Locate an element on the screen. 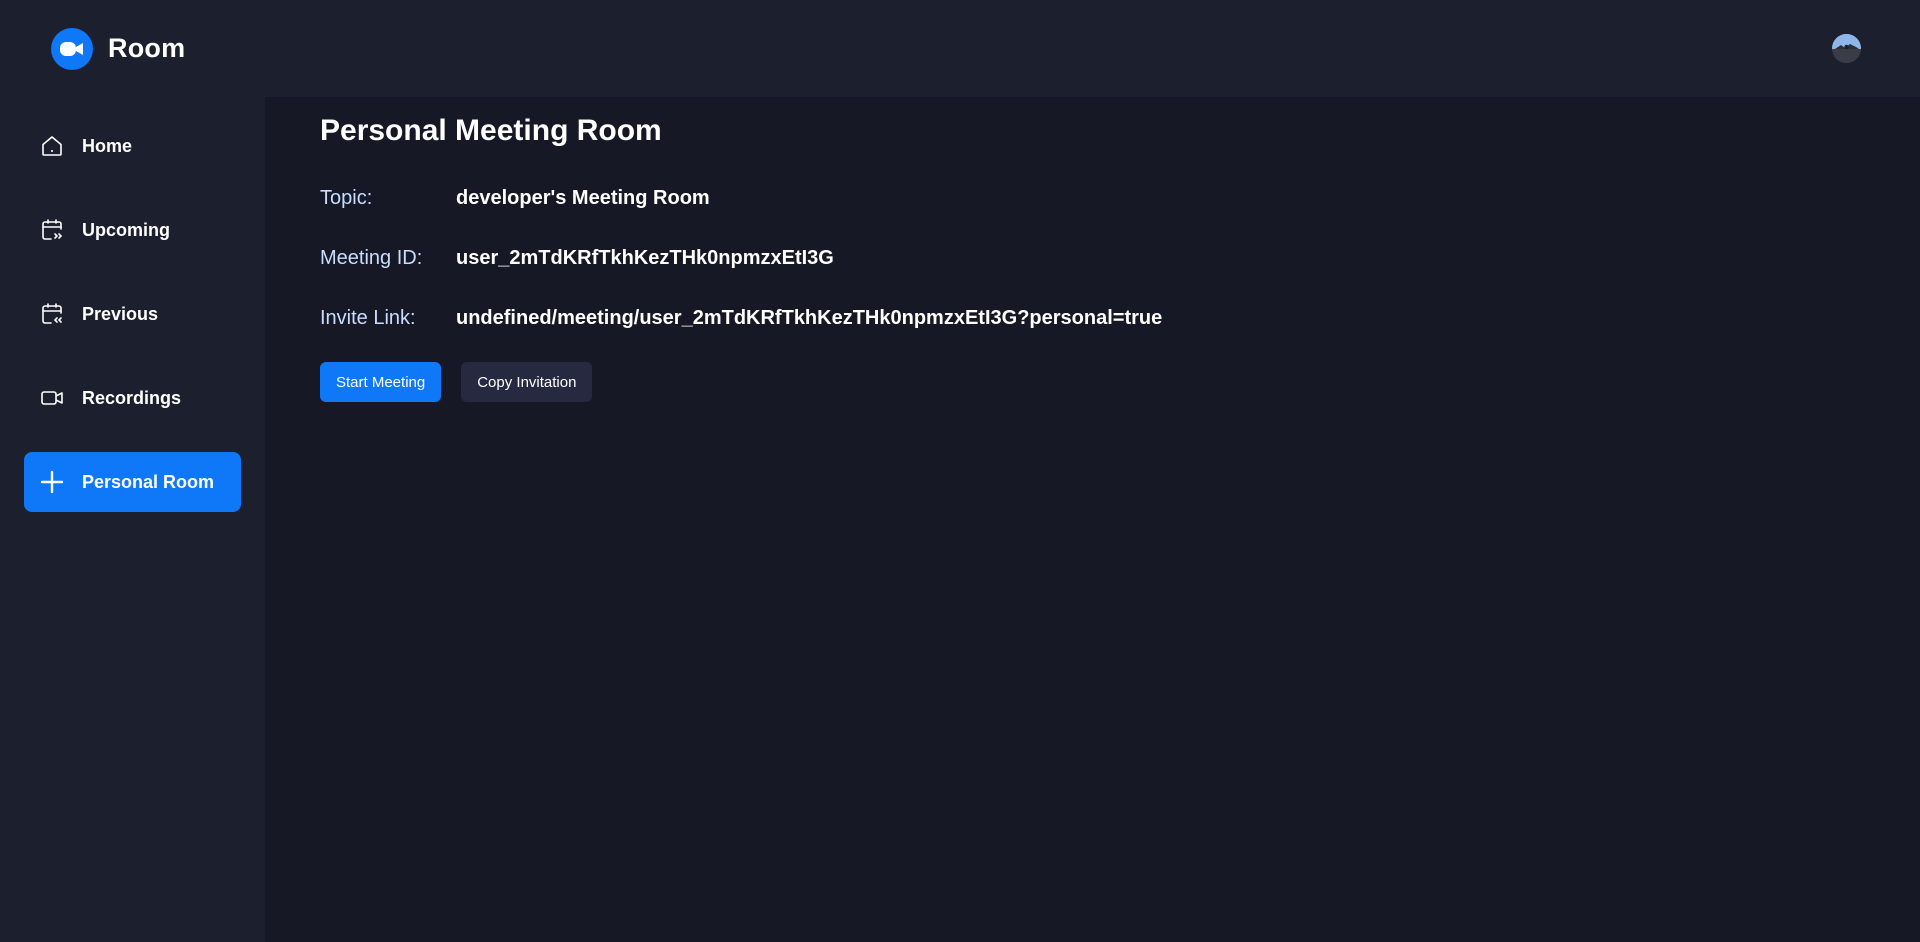 The image size is (1920, 942). app-name: Room is located at coordinates (147, 48).